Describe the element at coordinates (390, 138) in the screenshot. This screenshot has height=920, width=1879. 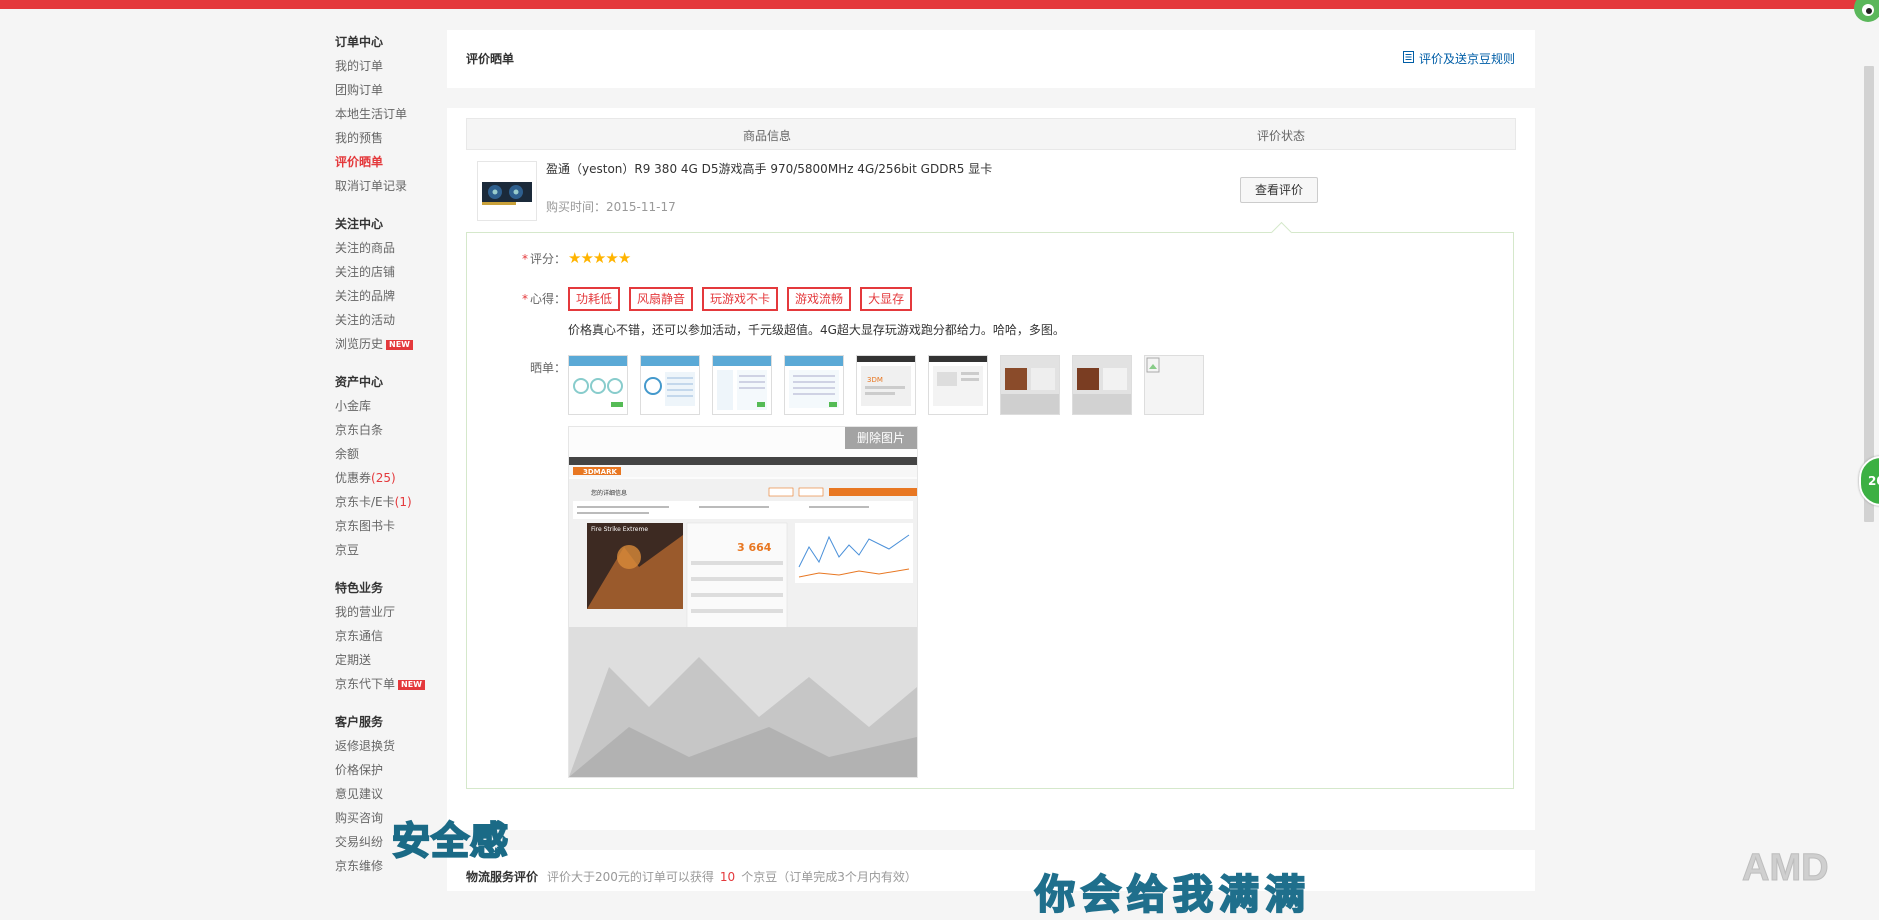
I see `sidebar-item: 我的预售` at that location.